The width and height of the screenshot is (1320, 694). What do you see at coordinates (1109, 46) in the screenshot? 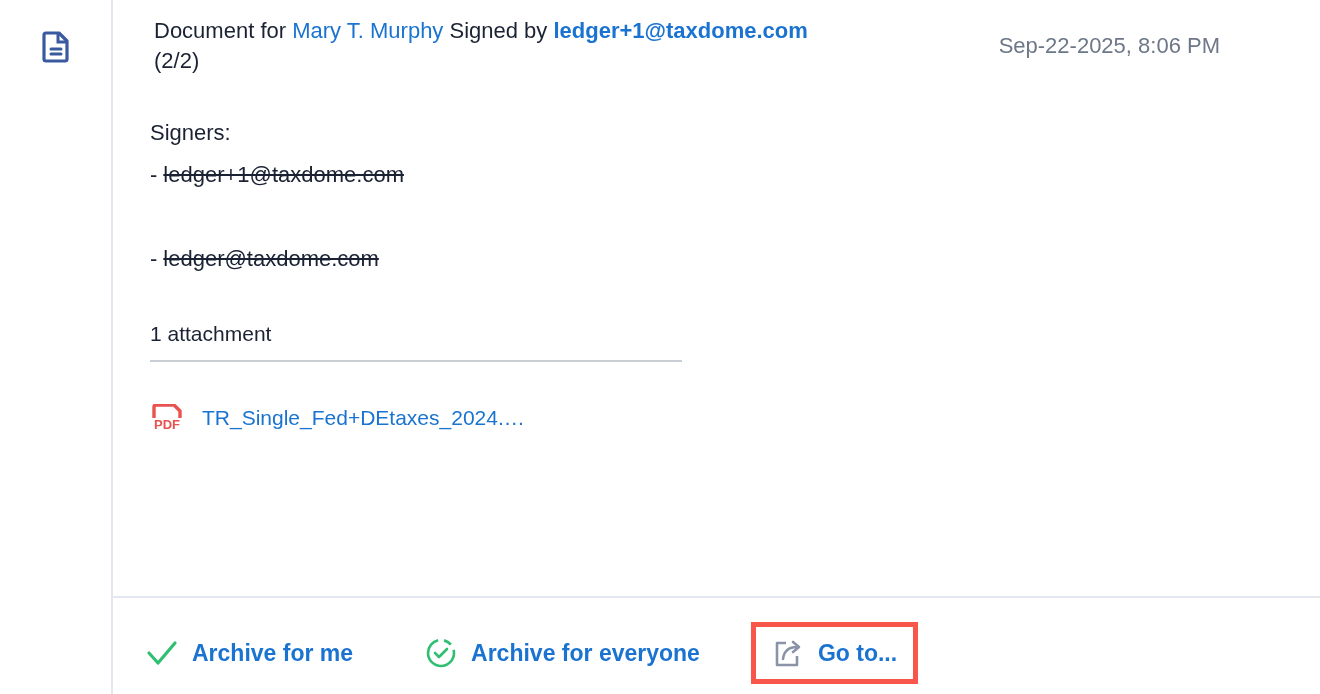
I see `timestamp: Sep-22-2025, 8:06 PM` at bounding box center [1109, 46].